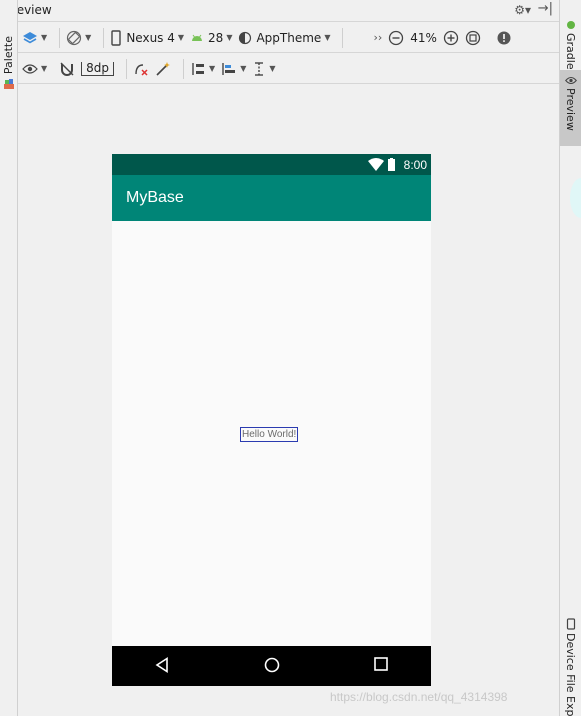  I want to click on device-file-explorer-label: Device File Expl, so click(570, 674).